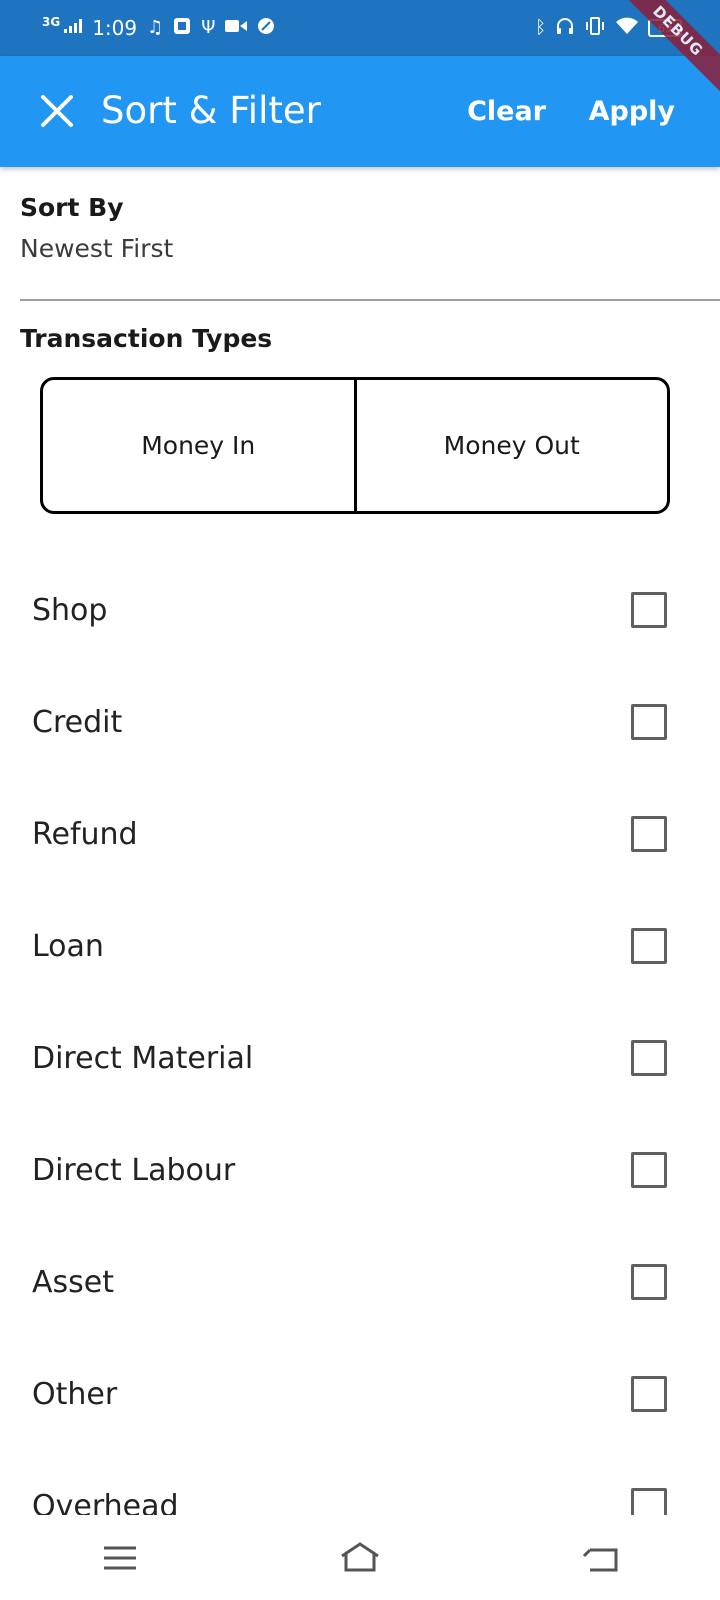  I want to click on money-out-toggle: Money Out, so click(510, 445).